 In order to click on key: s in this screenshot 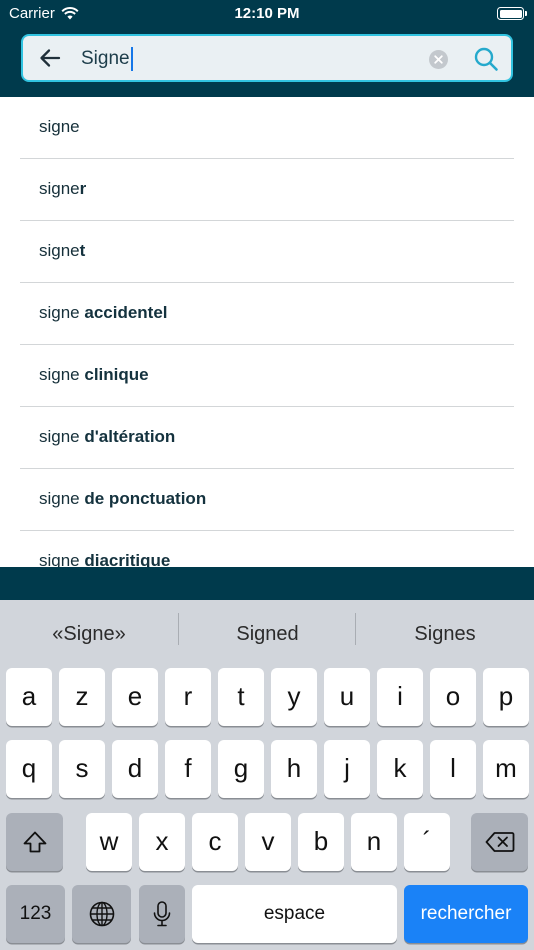, I will do `click(82, 769)`.